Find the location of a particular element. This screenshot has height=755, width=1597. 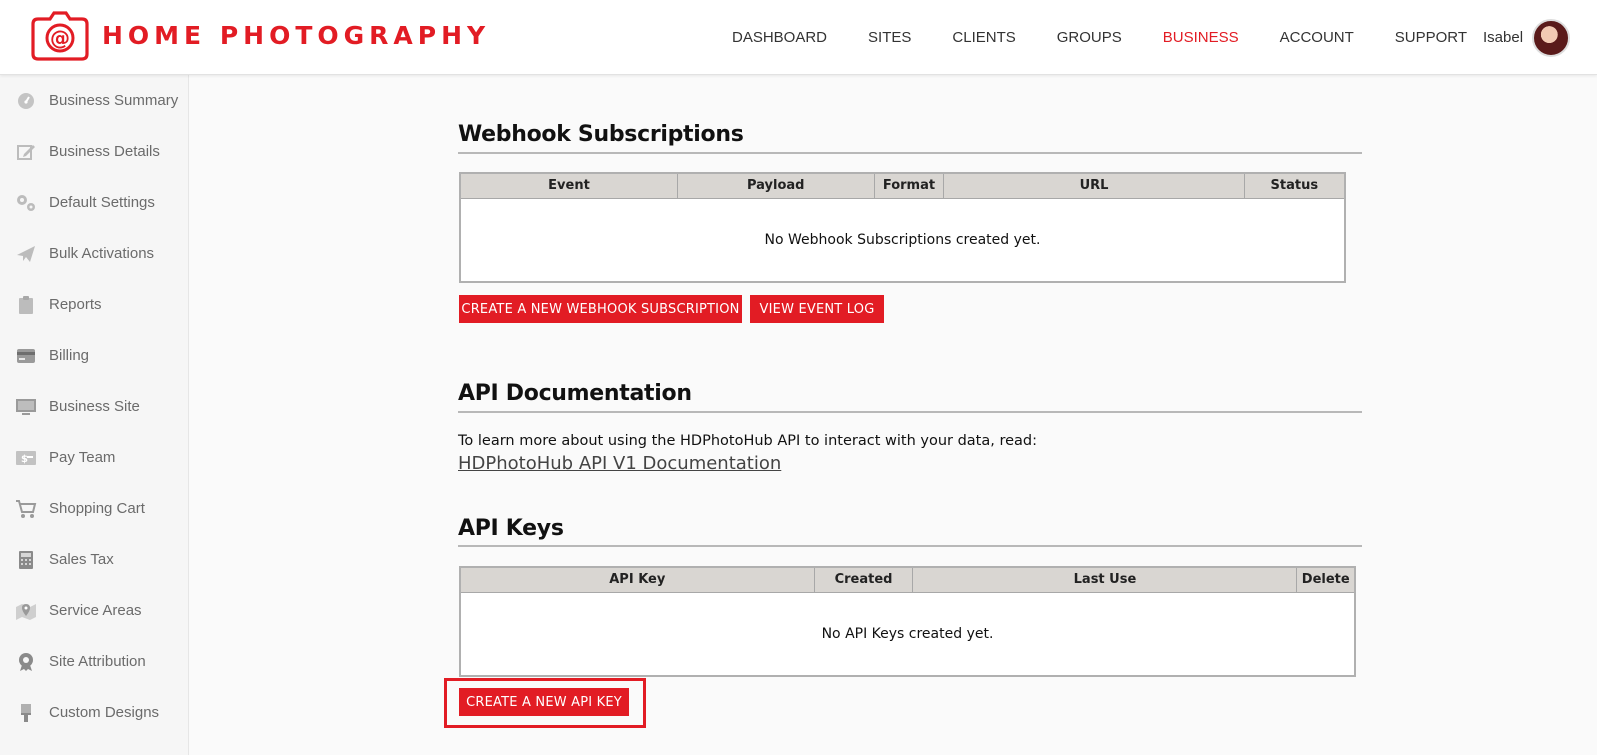

nav-dashboard: DASHBOARD is located at coordinates (779, 37).